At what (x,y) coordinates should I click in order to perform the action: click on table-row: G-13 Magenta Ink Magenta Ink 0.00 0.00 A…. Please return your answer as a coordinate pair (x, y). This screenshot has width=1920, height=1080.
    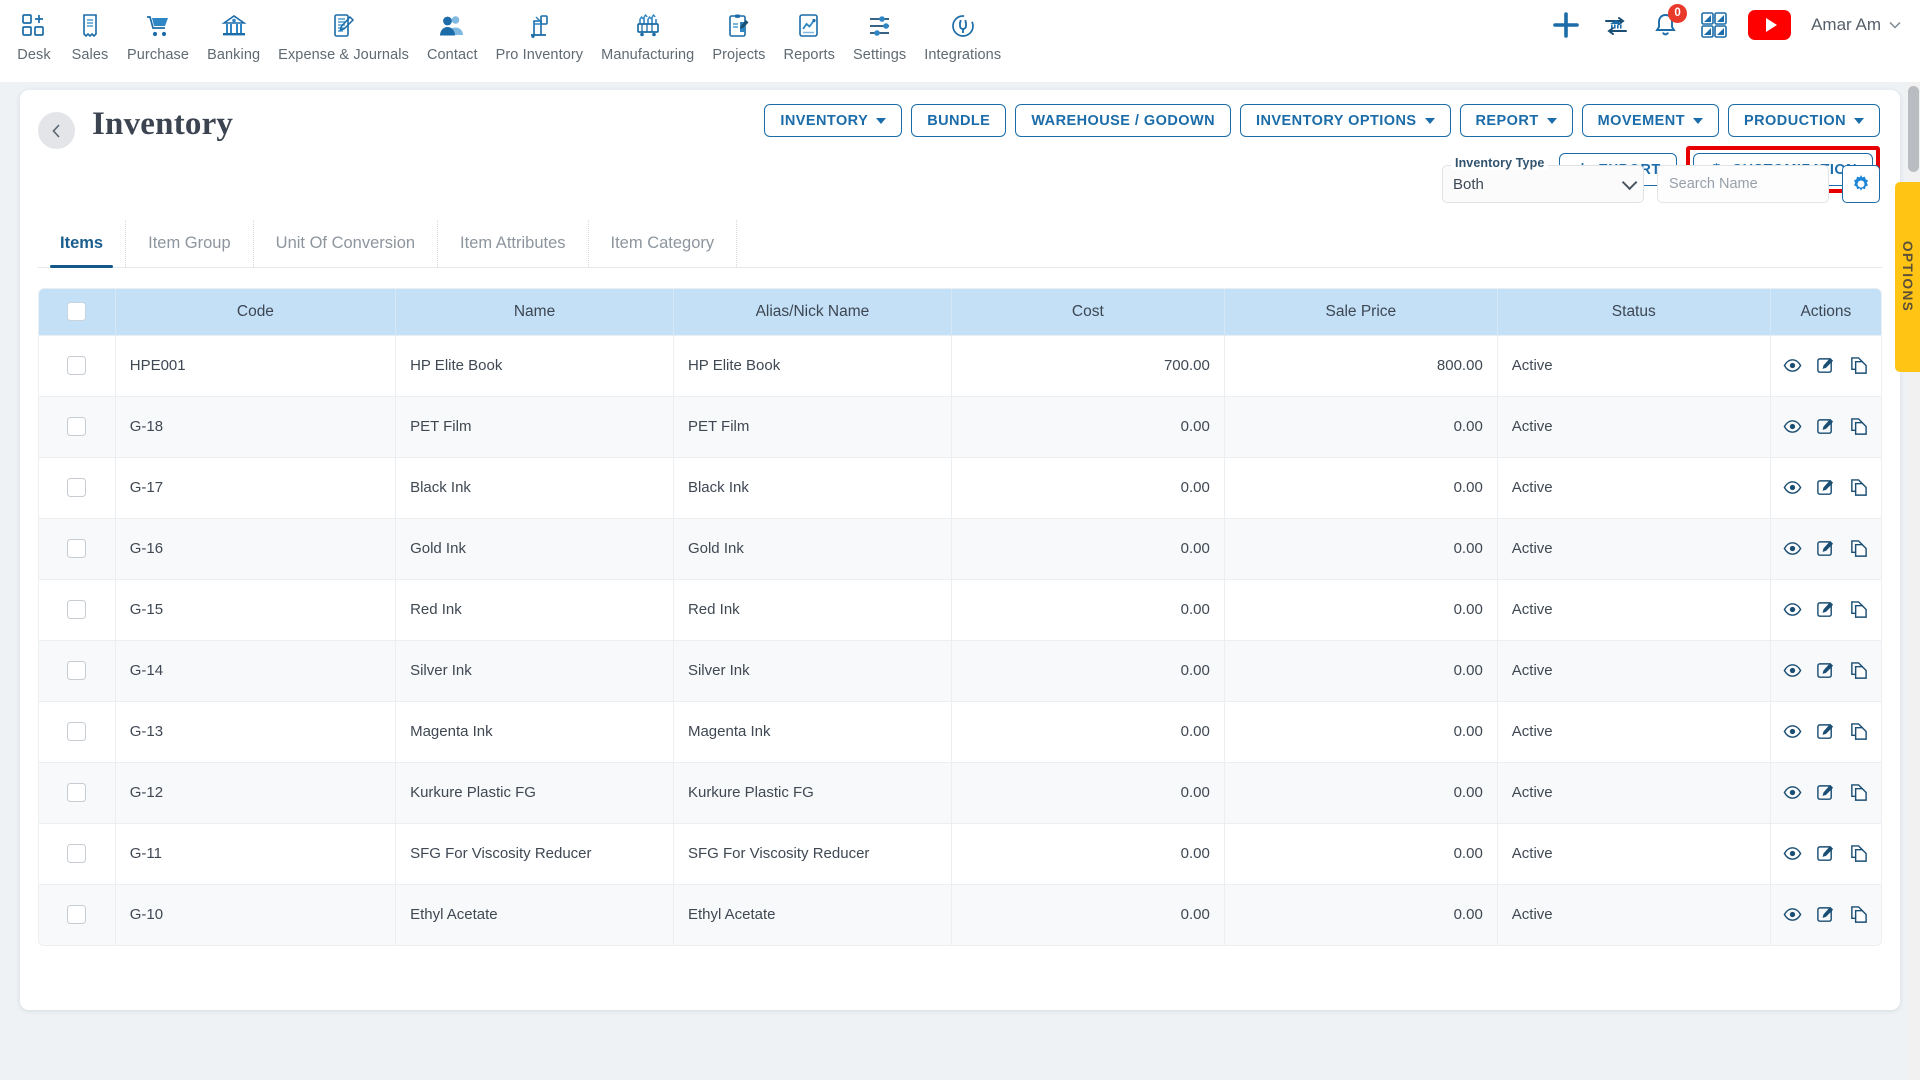
    Looking at the image, I should click on (960, 731).